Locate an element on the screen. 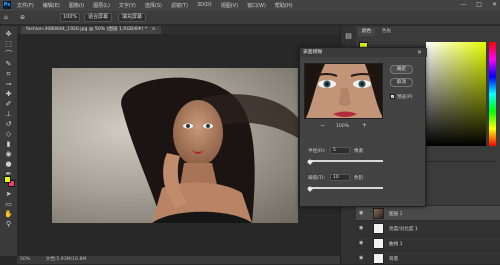 This screenshot has height=265, width=500. layer-row: ◉ 背景 is located at coordinates (428, 257).